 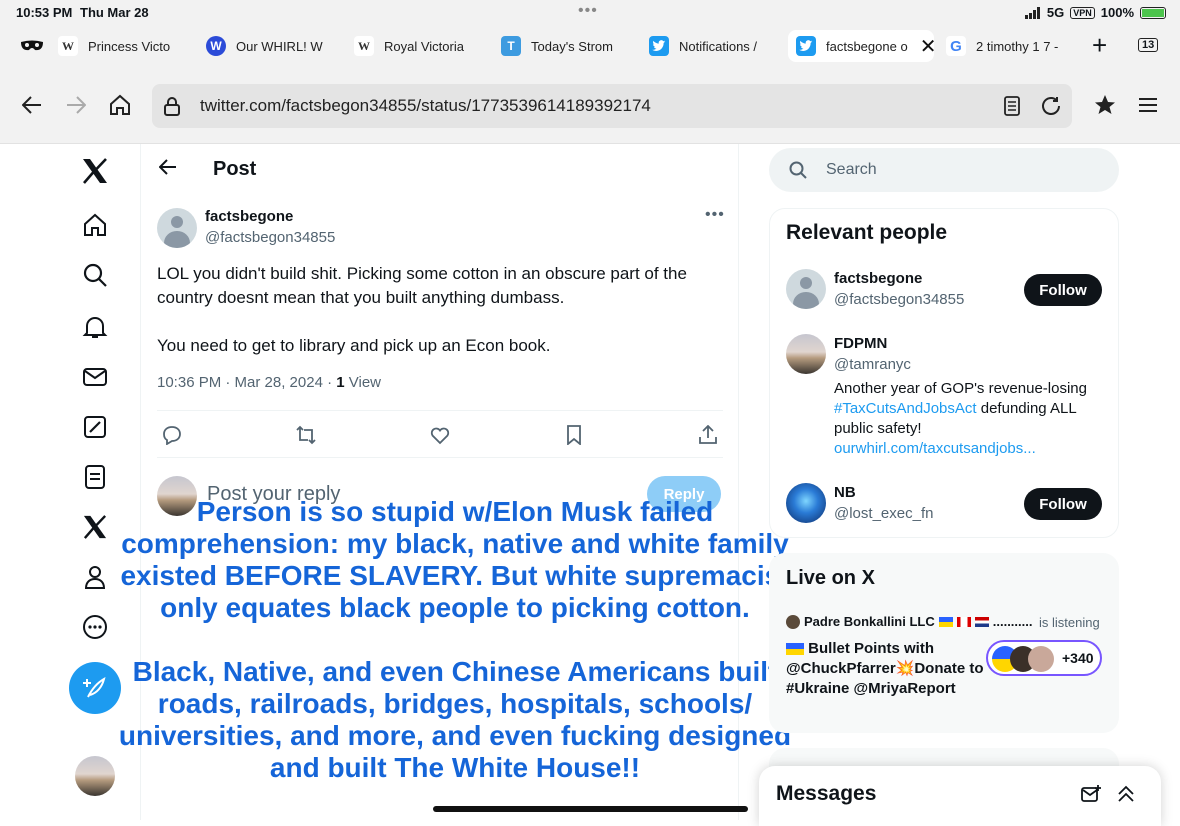 What do you see at coordinates (306, 435) in the screenshot?
I see `repost-icon` at bounding box center [306, 435].